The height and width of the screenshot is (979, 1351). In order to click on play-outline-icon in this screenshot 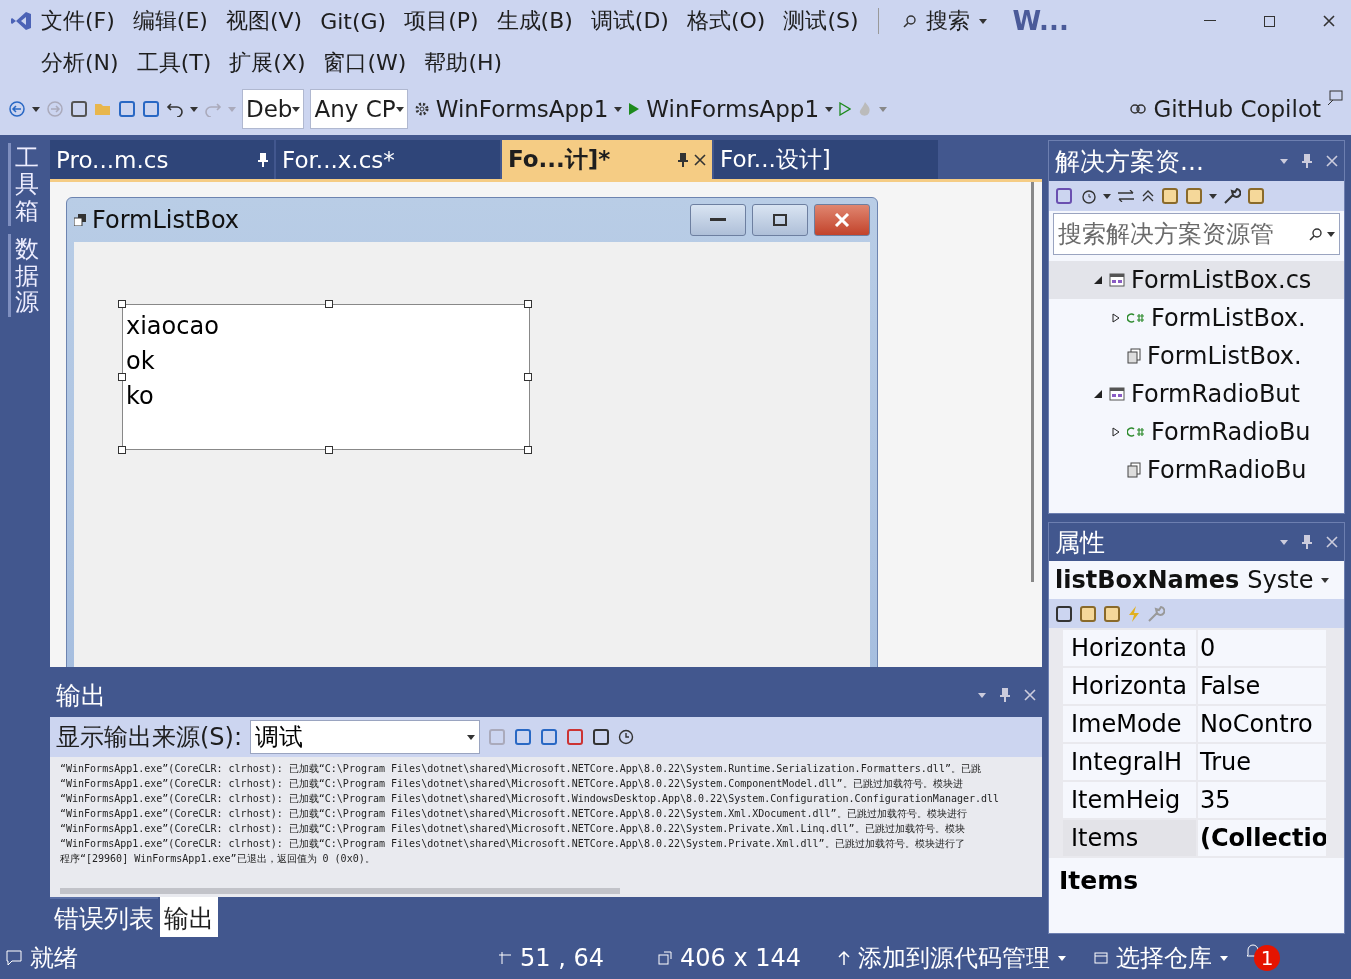, I will do `click(845, 109)`.